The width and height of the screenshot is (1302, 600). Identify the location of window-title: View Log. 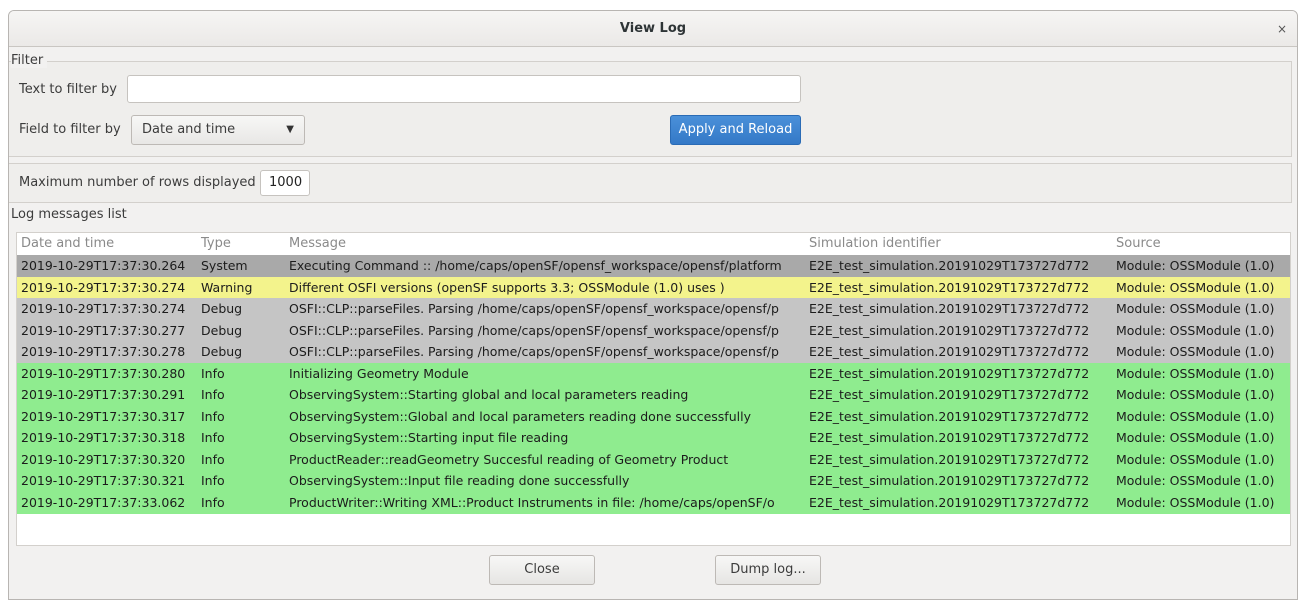
(653, 28).